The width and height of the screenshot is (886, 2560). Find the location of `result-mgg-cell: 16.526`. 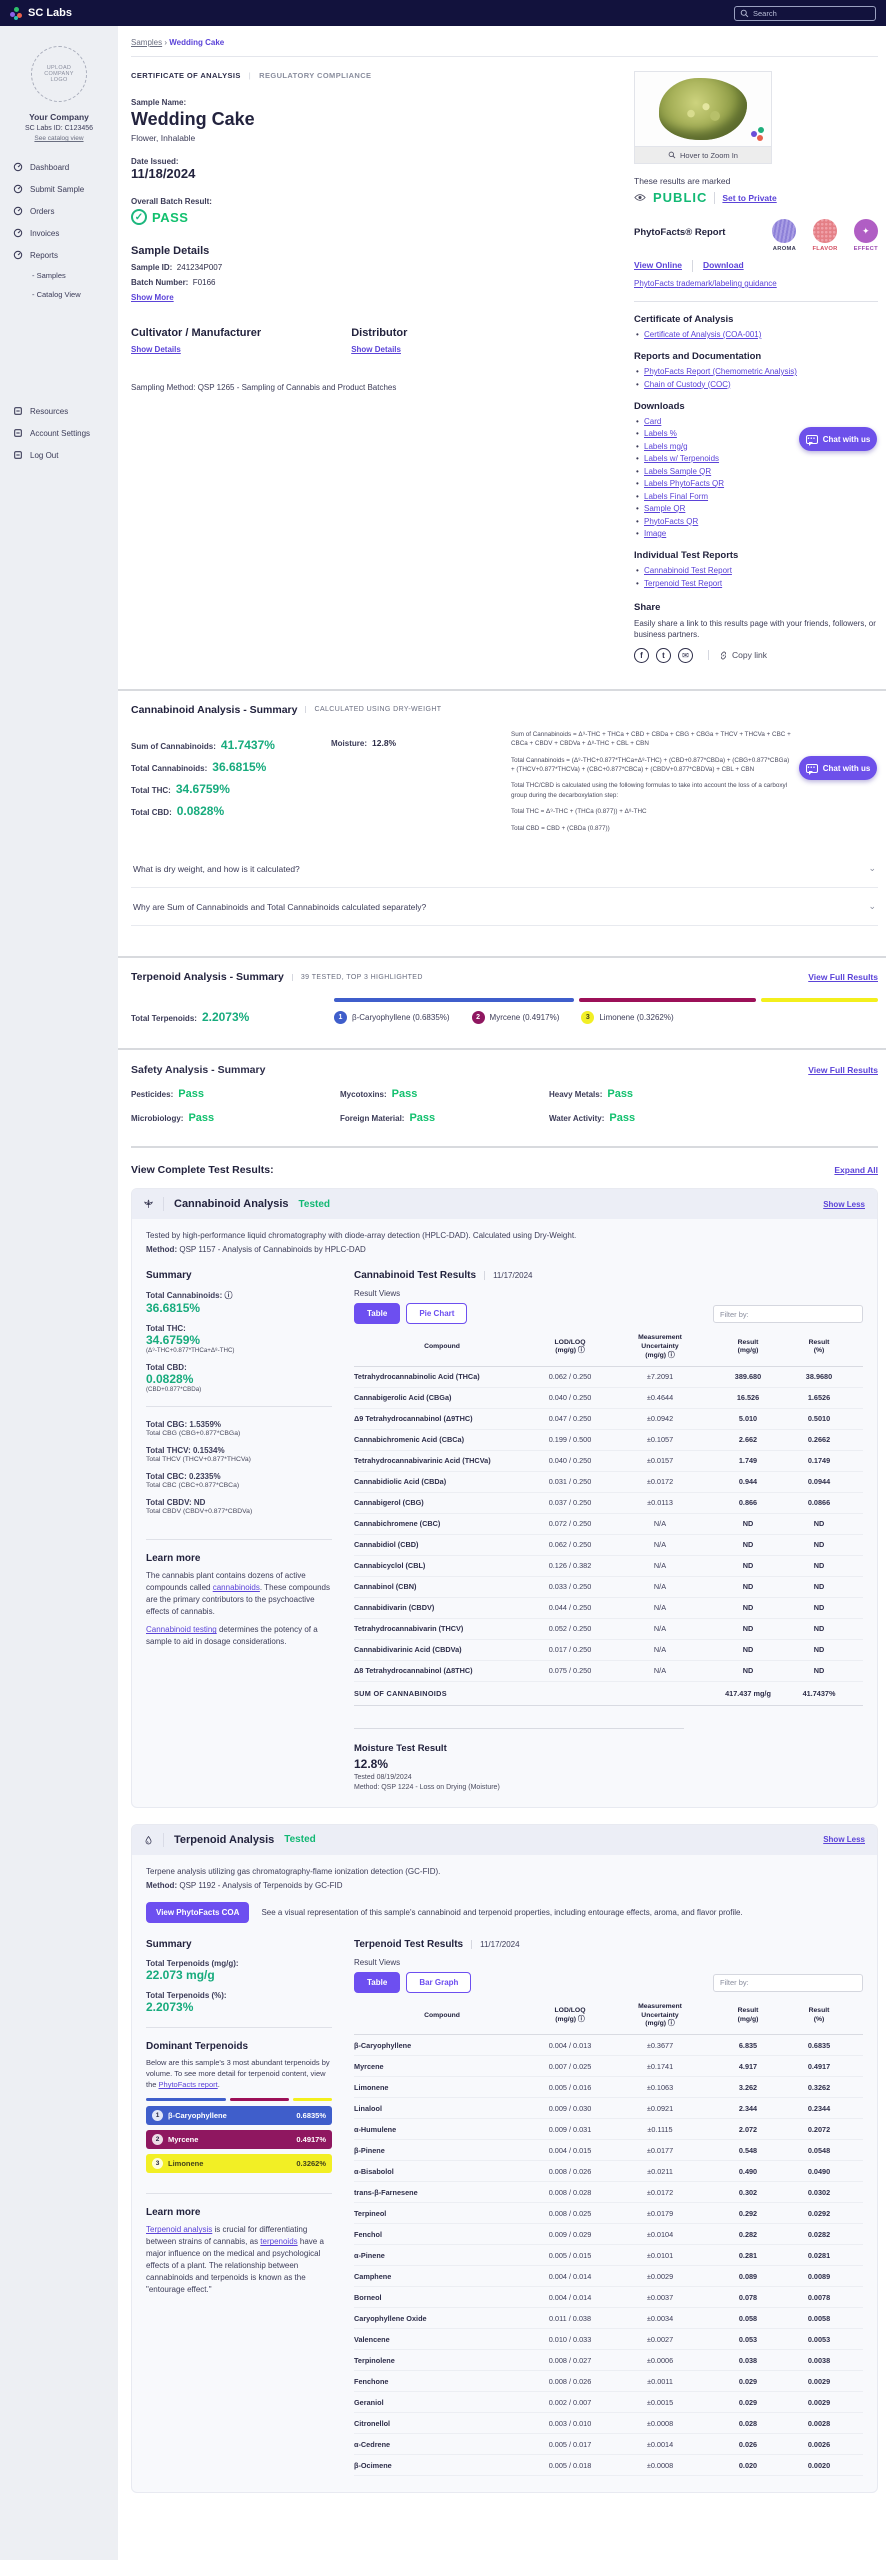

result-mgg-cell: 16.526 is located at coordinates (748, 1398).